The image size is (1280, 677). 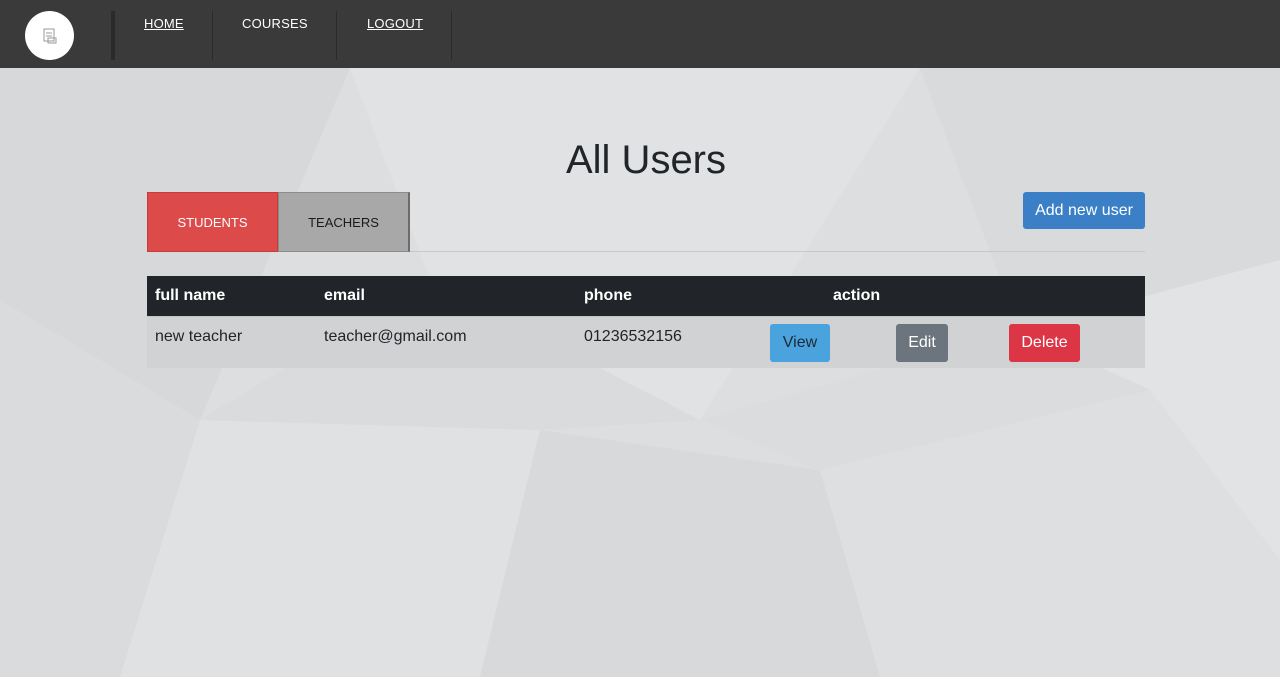 What do you see at coordinates (646, 296) in the screenshot?
I see `table-header: full name email phone action` at bounding box center [646, 296].